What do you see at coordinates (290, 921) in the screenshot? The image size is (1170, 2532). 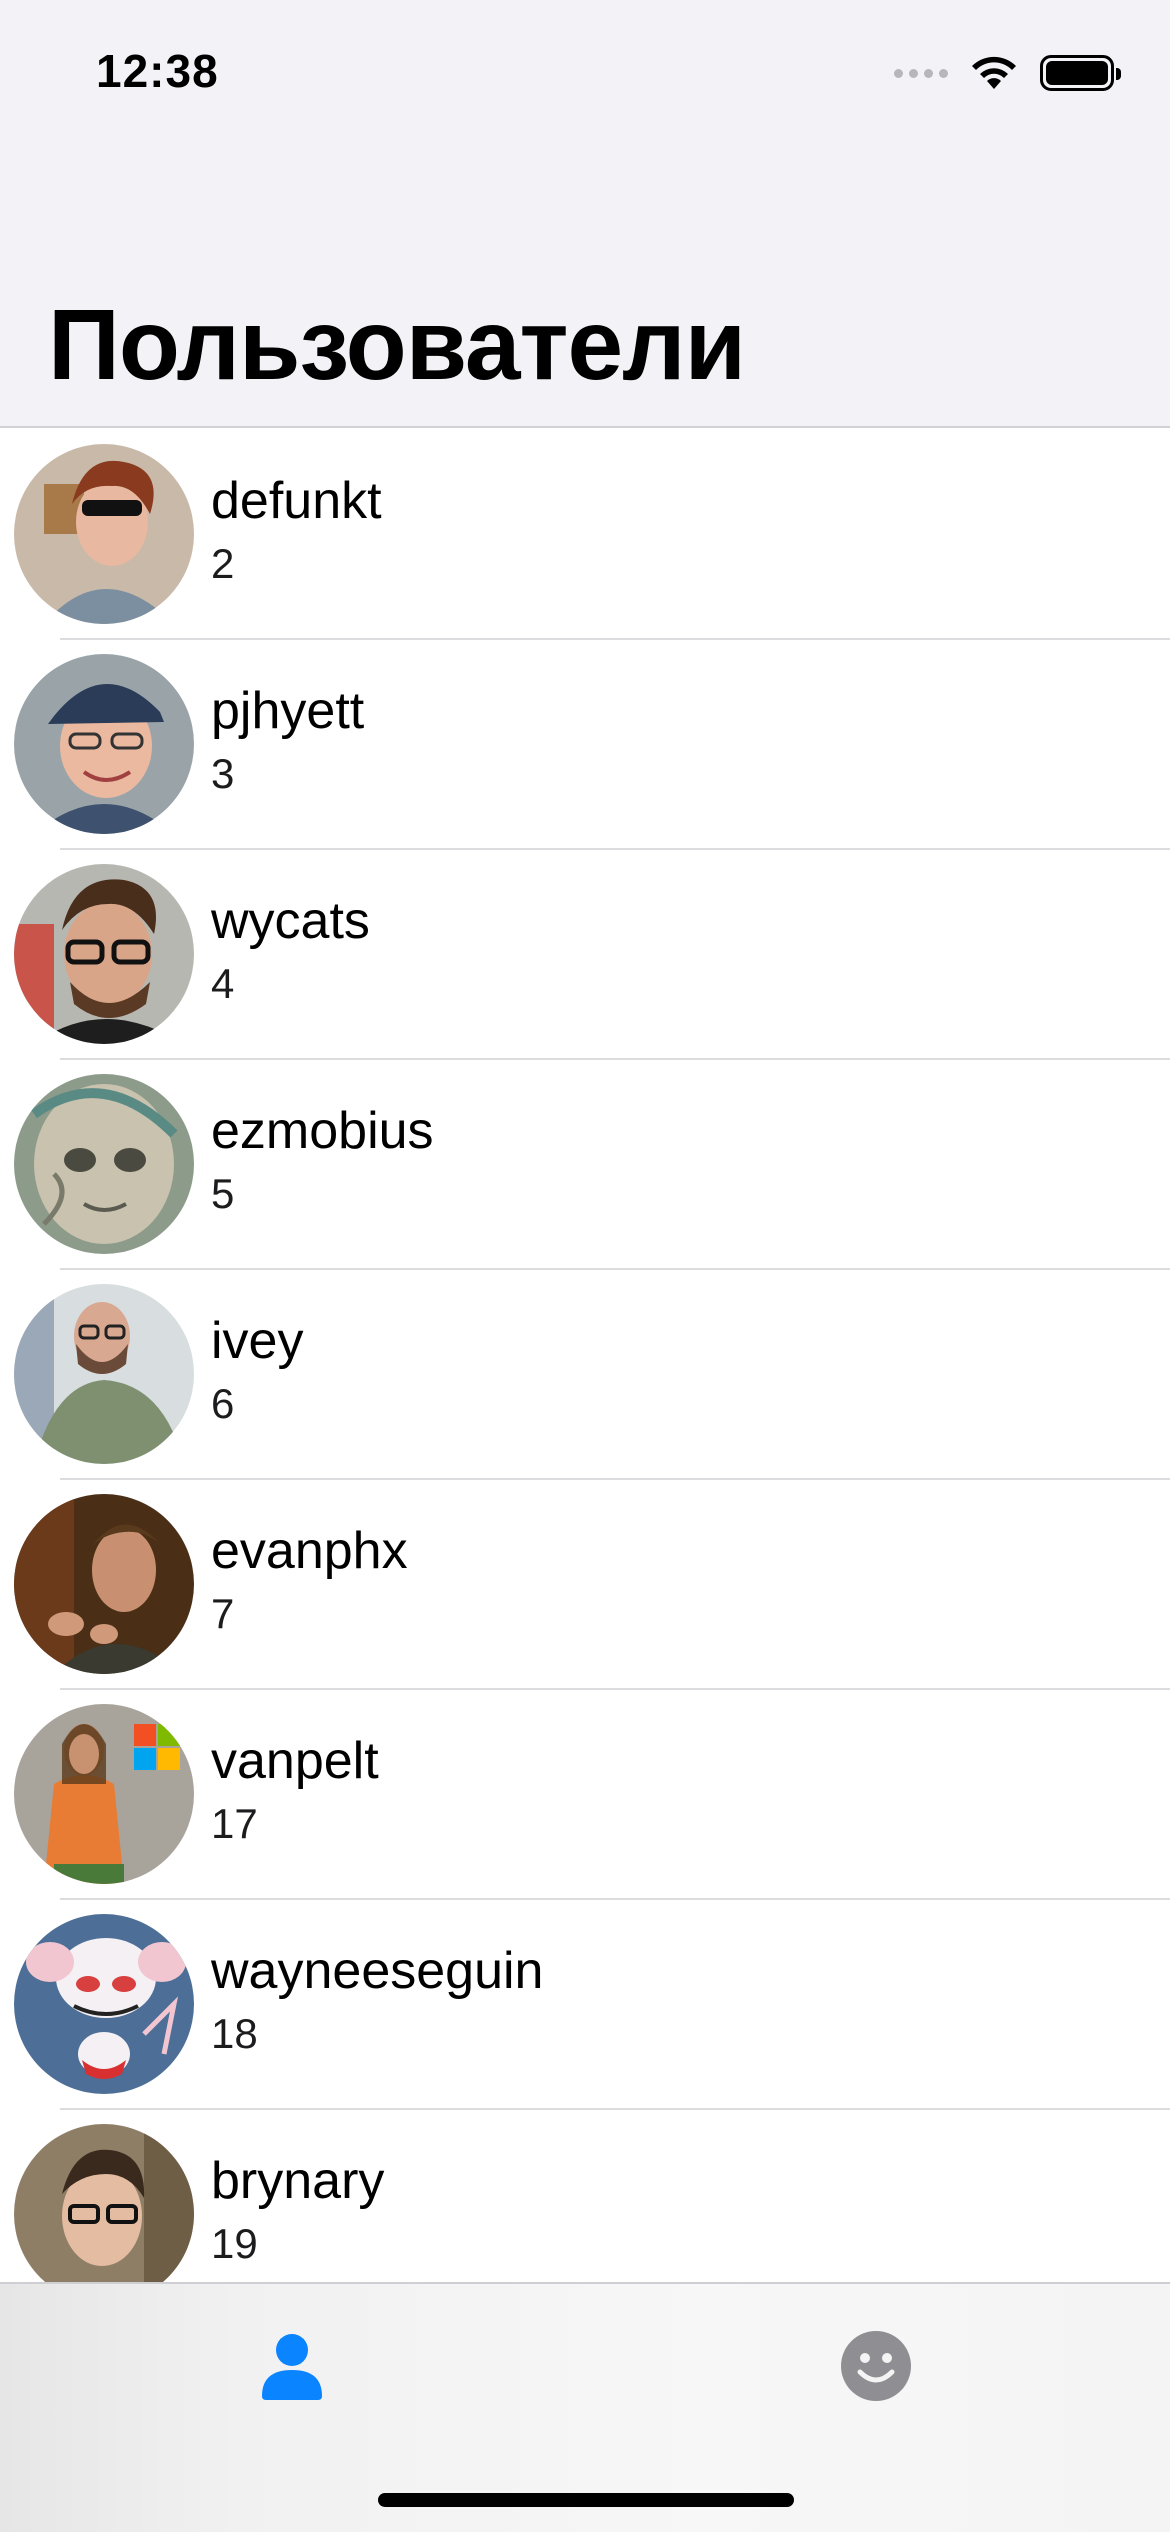 I see `user-login: wycats` at bounding box center [290, 921].